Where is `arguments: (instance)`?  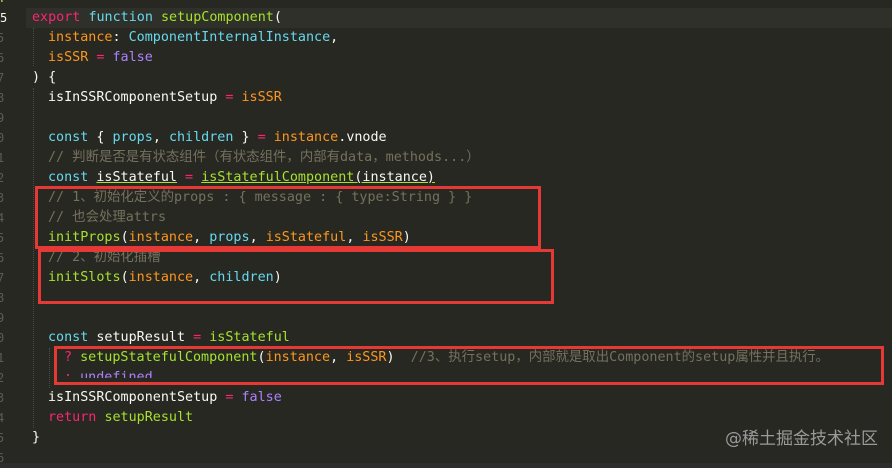
arguments: (instance) is located at coordinates (394, 177).